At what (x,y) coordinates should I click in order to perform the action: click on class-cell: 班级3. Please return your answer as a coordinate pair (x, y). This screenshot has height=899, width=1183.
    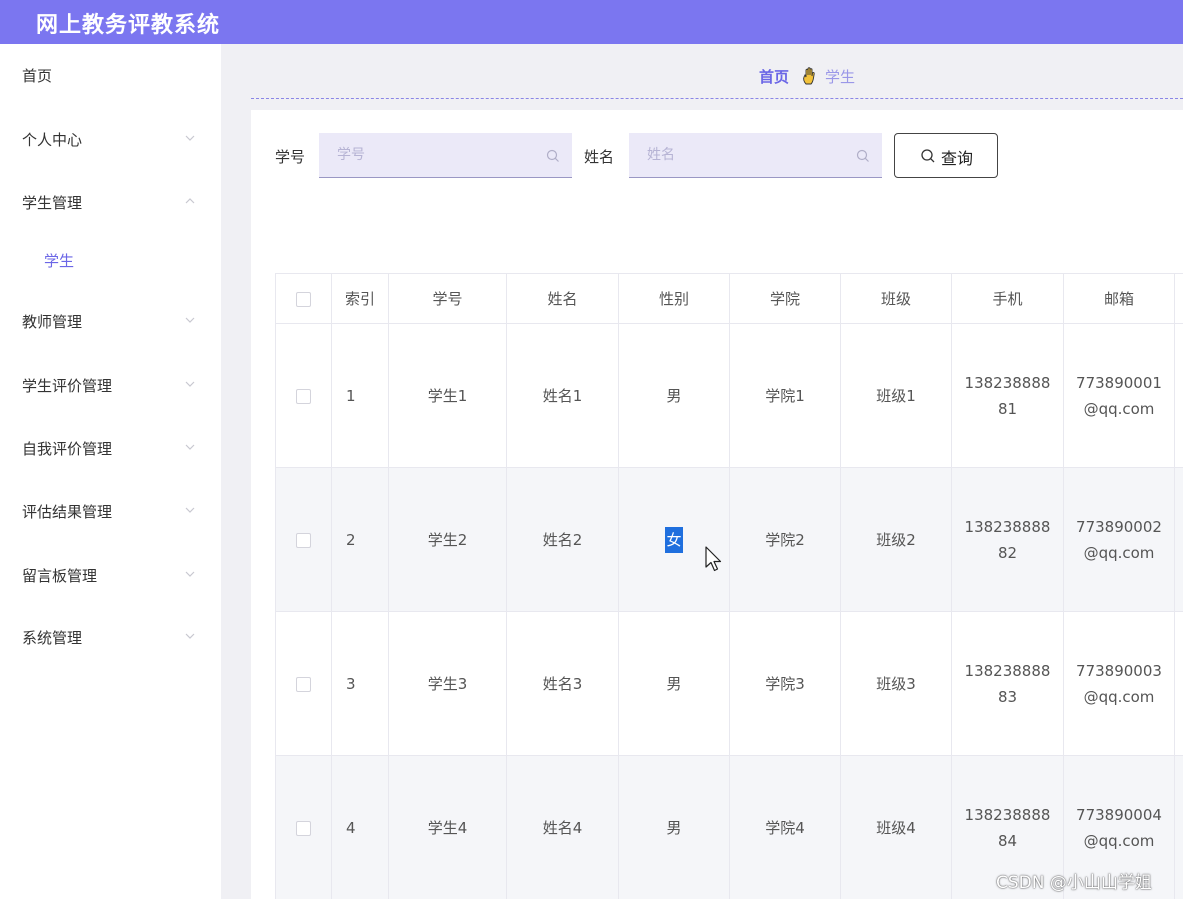
    Looking at the image, I should click on (896, 684).